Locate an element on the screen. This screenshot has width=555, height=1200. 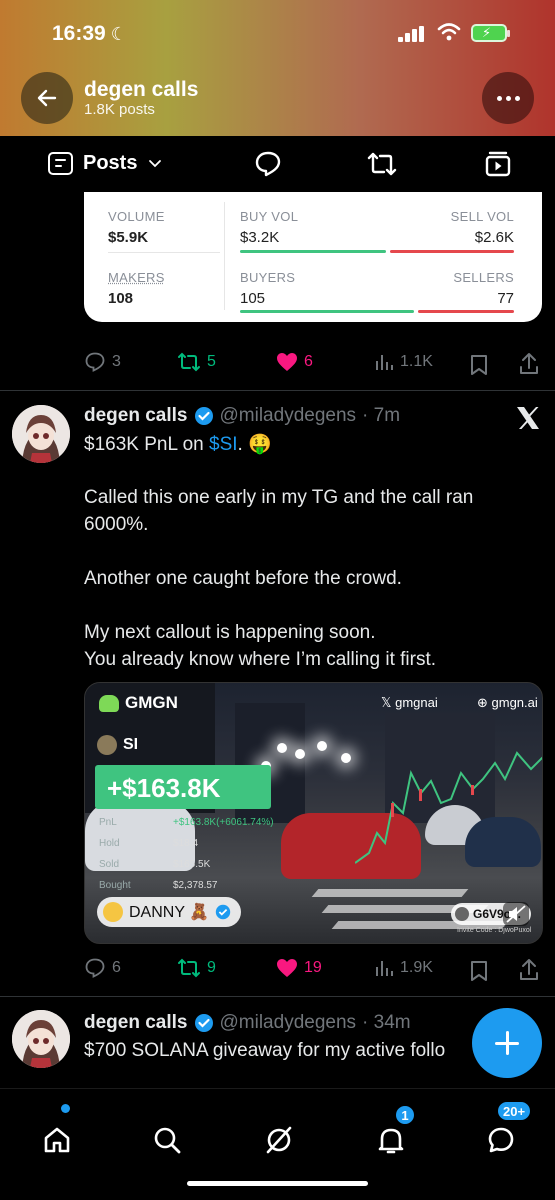
mute-button is located at coordinates (516, 914).